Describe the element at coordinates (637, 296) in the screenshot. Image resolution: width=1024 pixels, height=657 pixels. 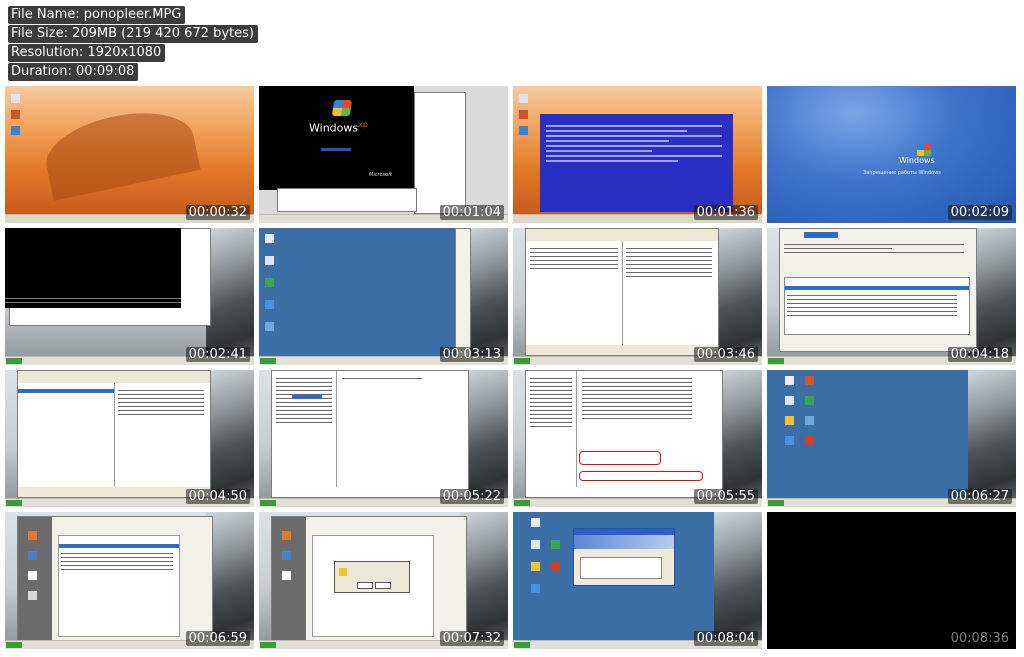
I see `thumbnail: 00:03:46` at that location.